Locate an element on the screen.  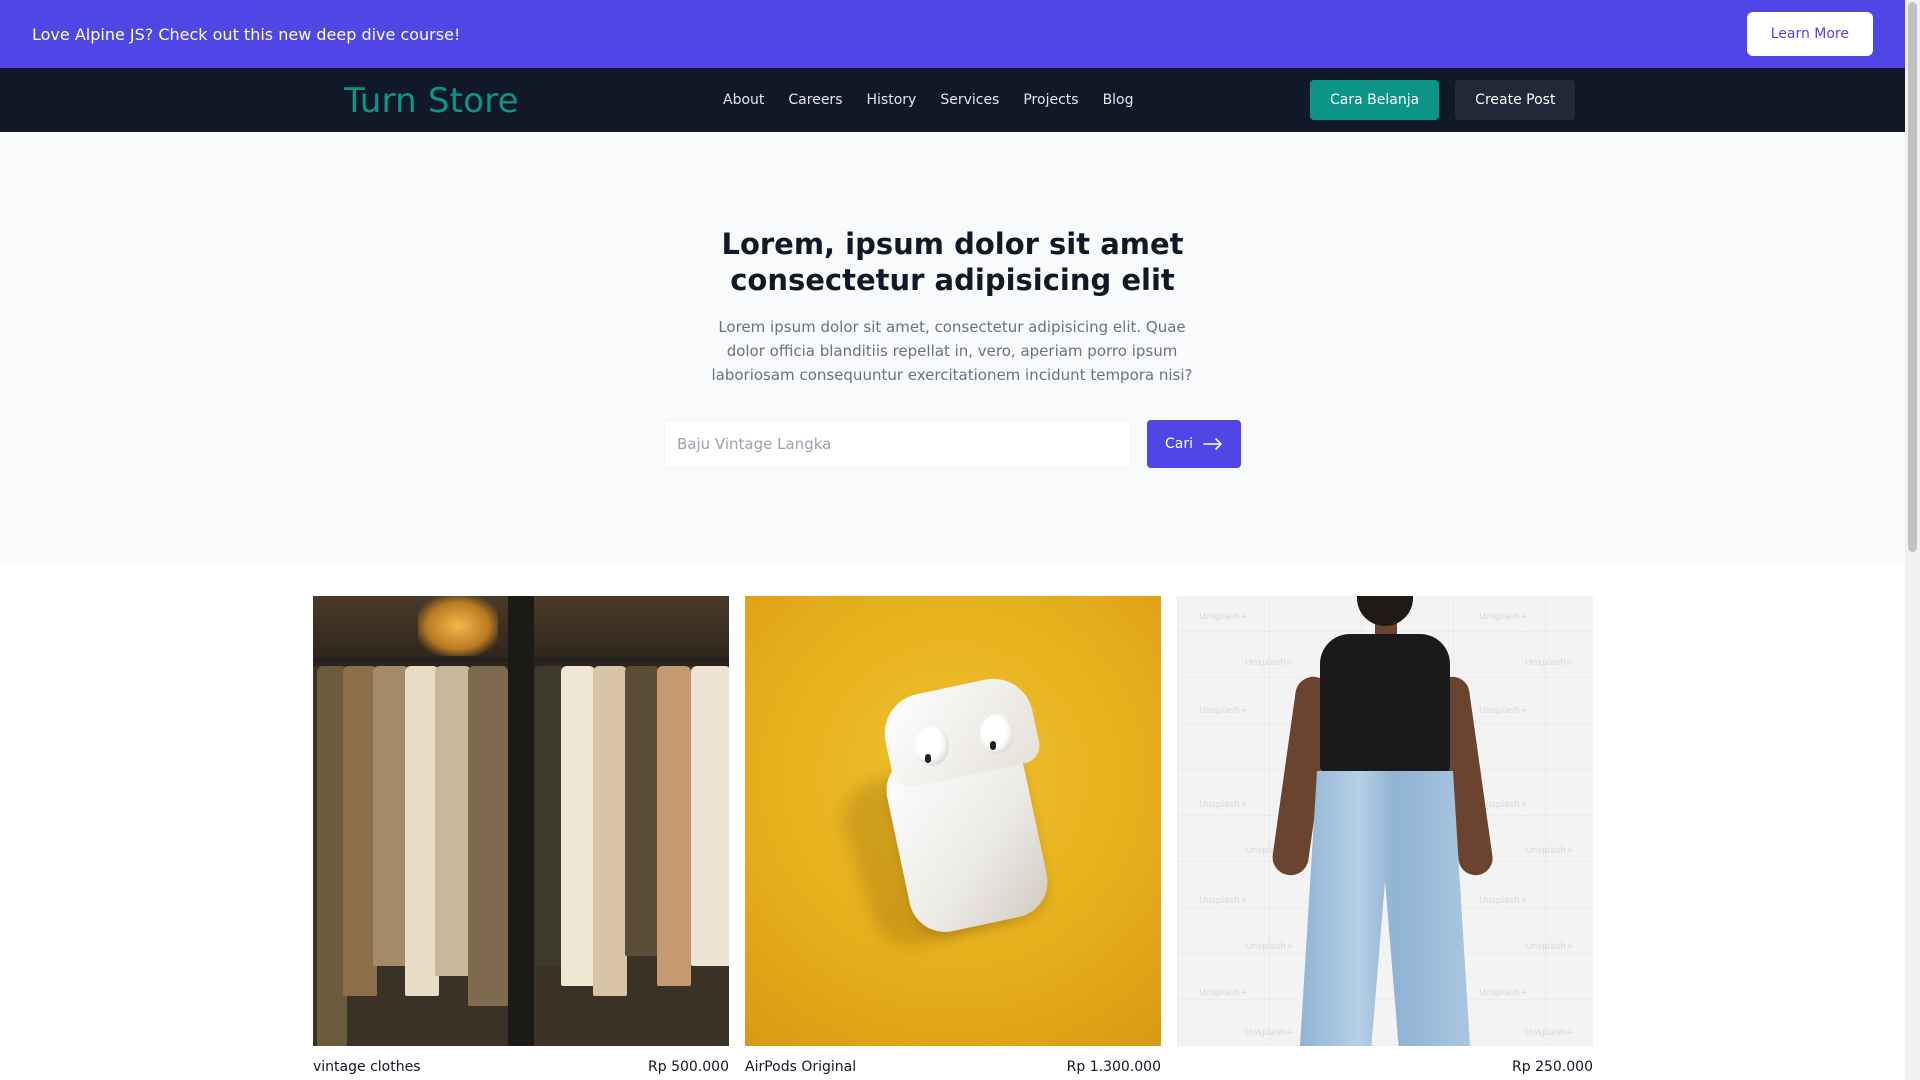
airpods-photo is located at coordinates (953, 821).